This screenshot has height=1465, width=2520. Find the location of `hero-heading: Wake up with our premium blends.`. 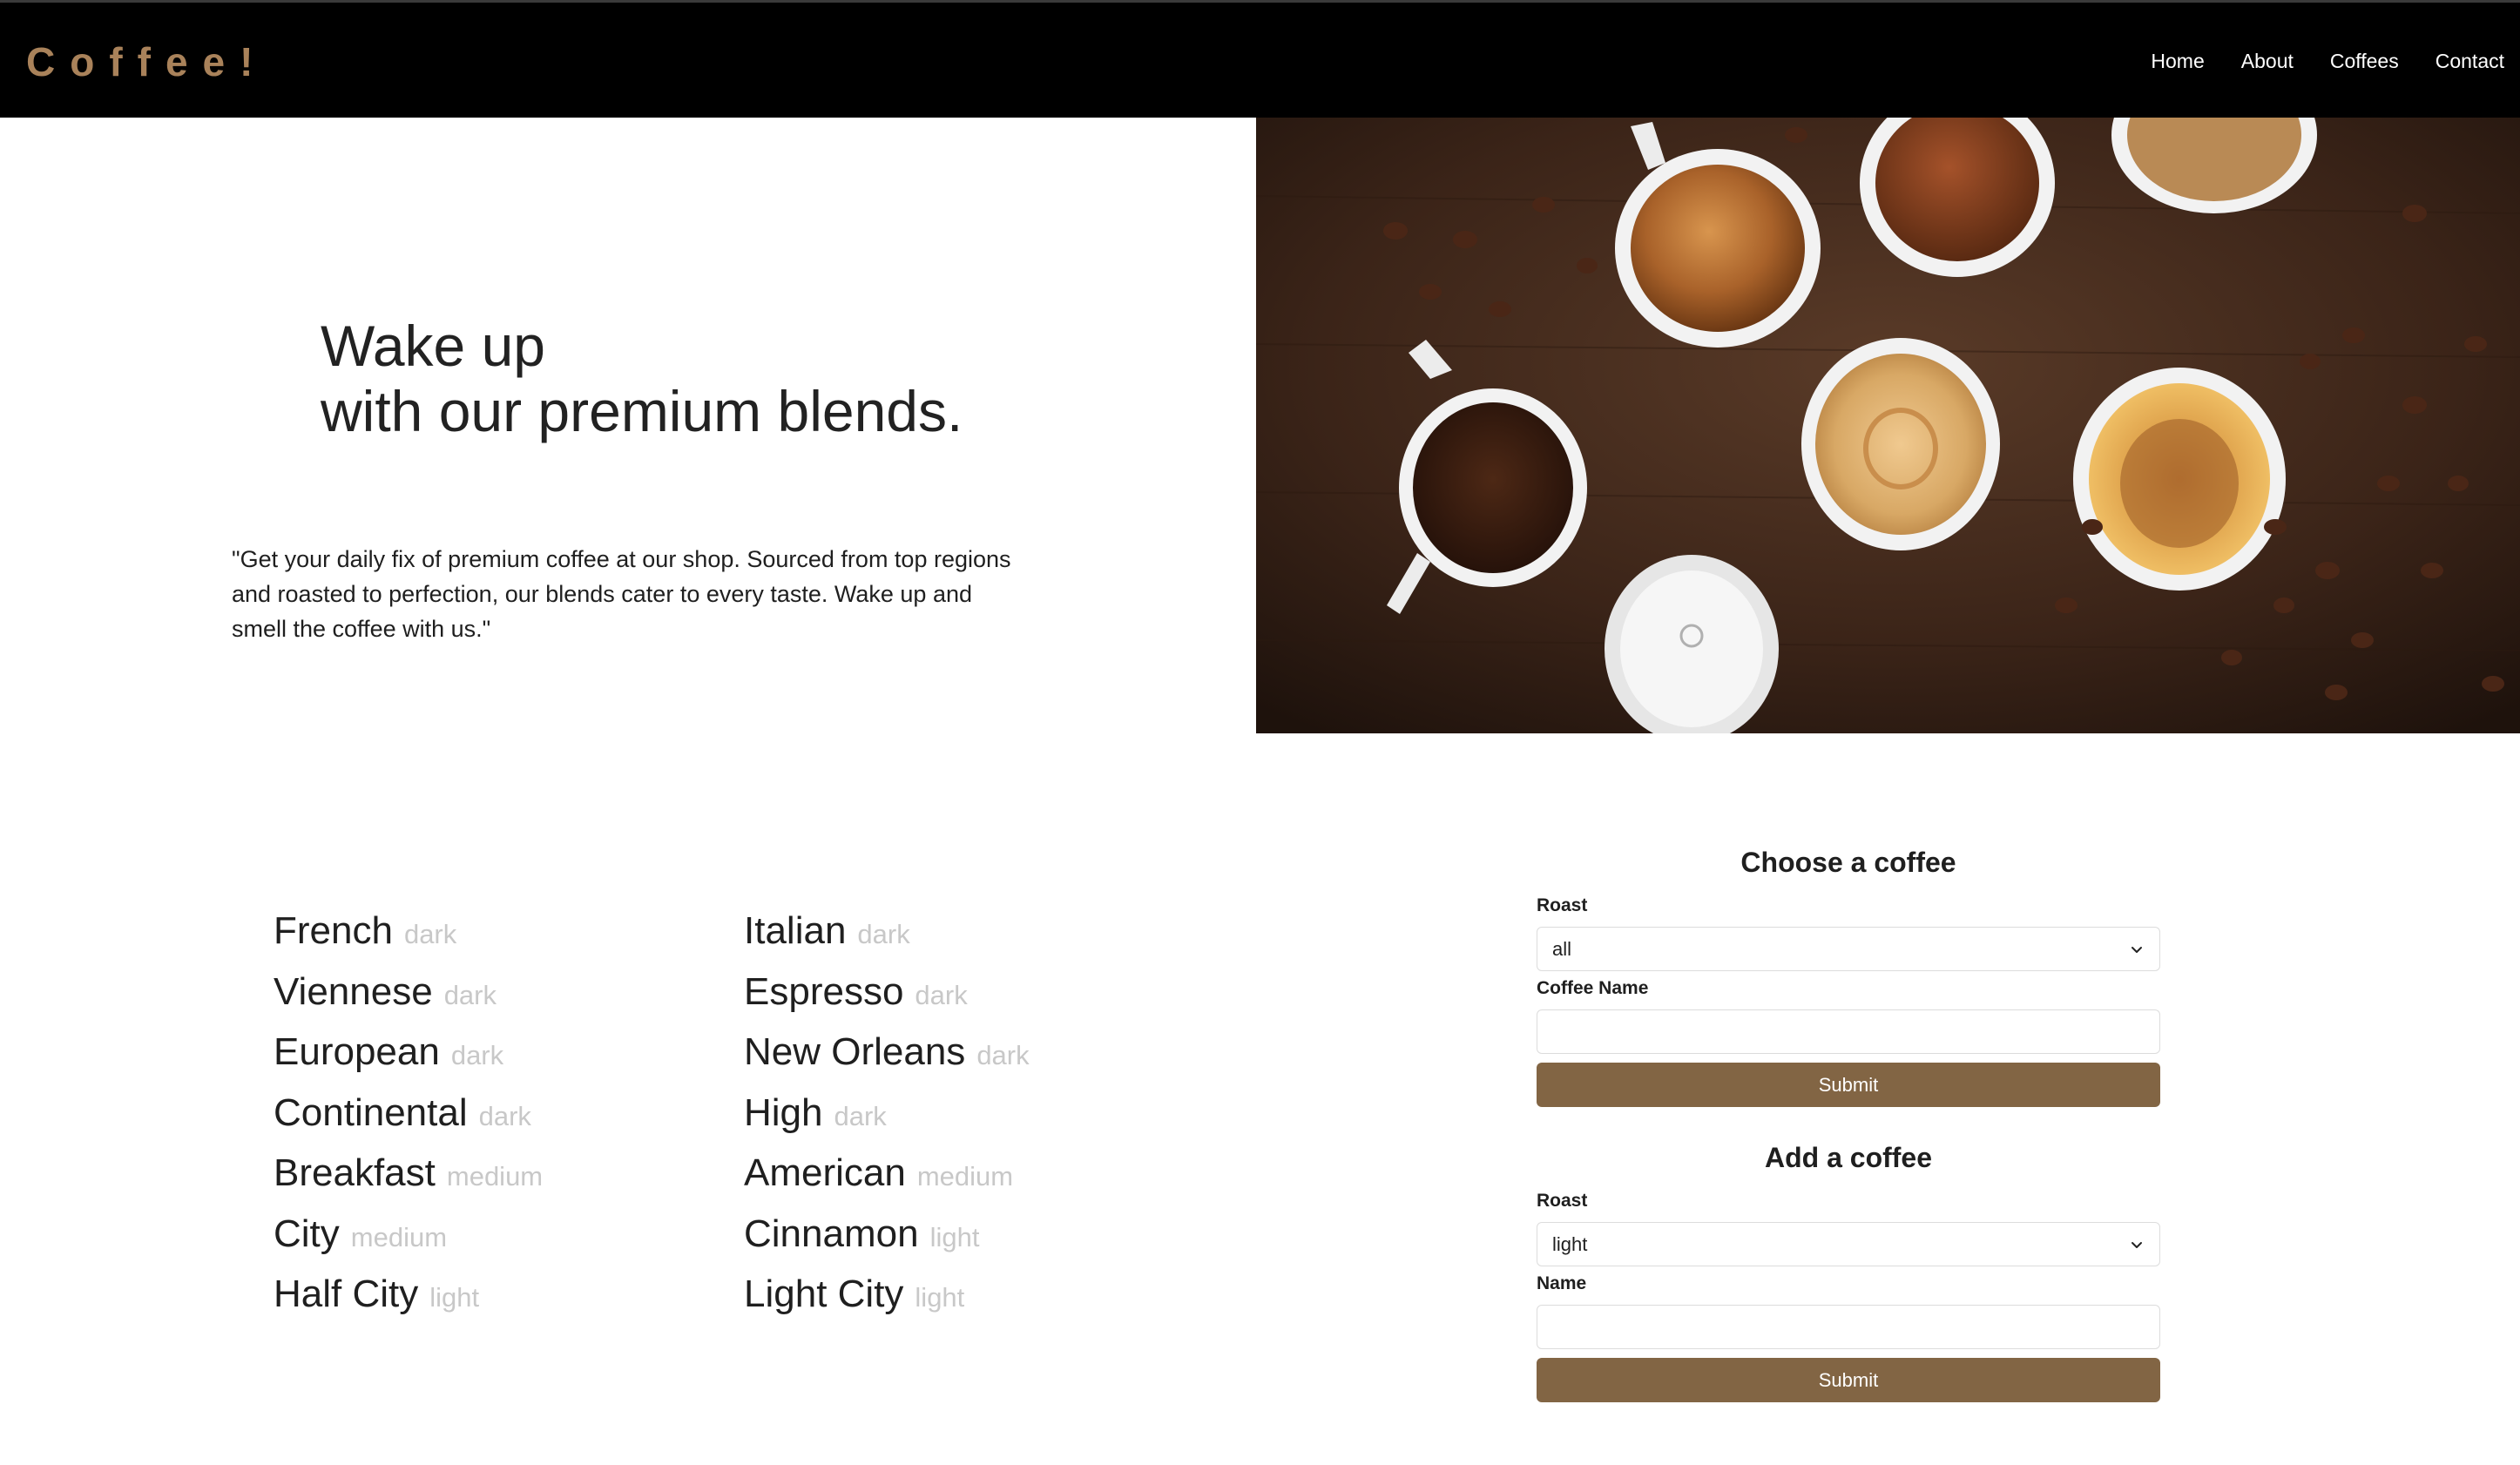

hero-heading: Wake up with our premium blends. is located at coordinates (642, 379).